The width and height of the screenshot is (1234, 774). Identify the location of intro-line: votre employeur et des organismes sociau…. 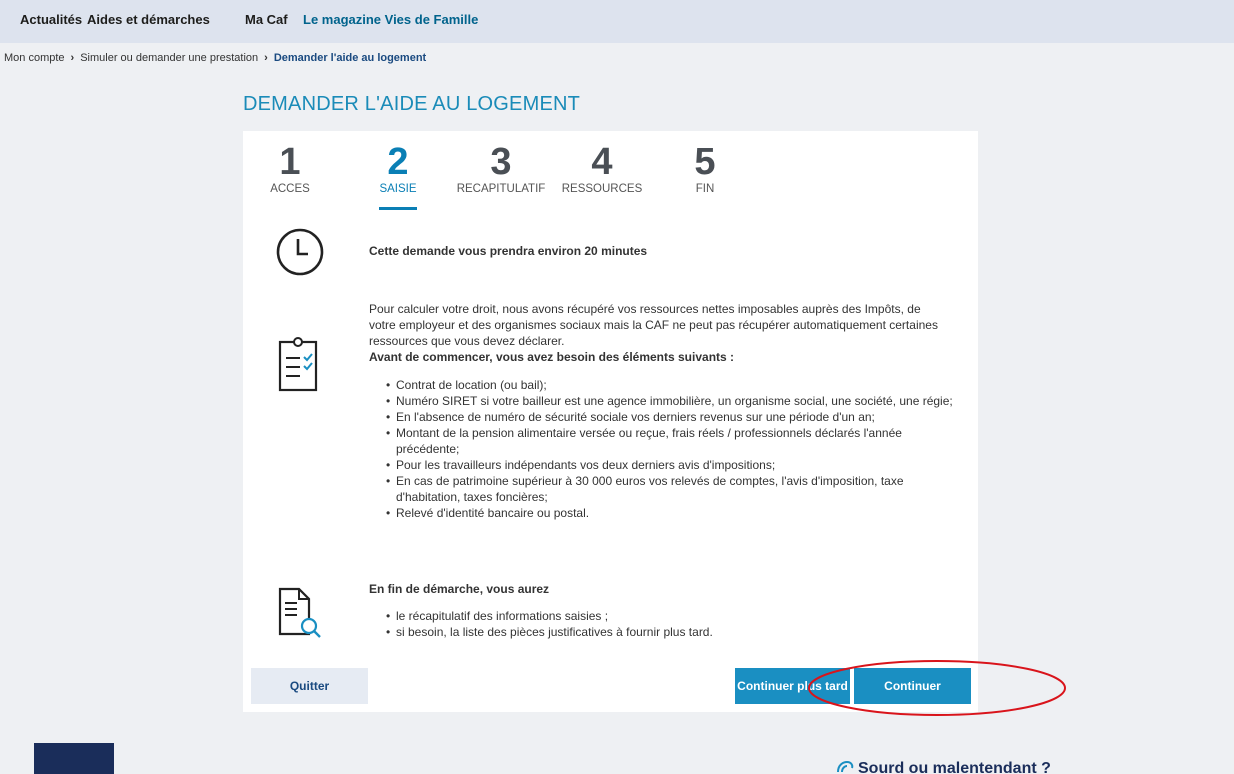
(653, 325).